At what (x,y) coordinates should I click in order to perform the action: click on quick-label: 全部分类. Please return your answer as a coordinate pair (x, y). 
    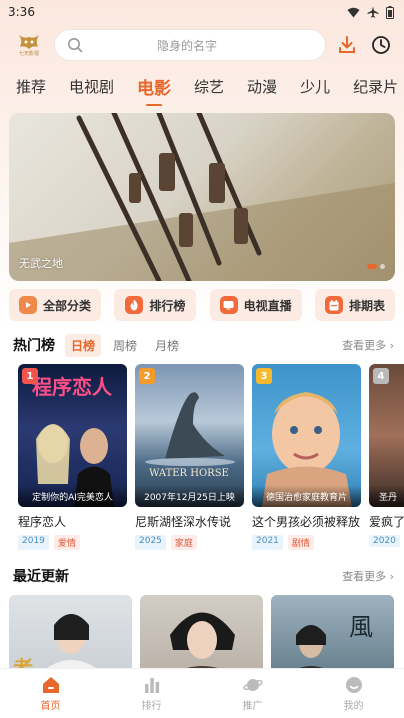
    Looking at the image, I should click on (66, 305).